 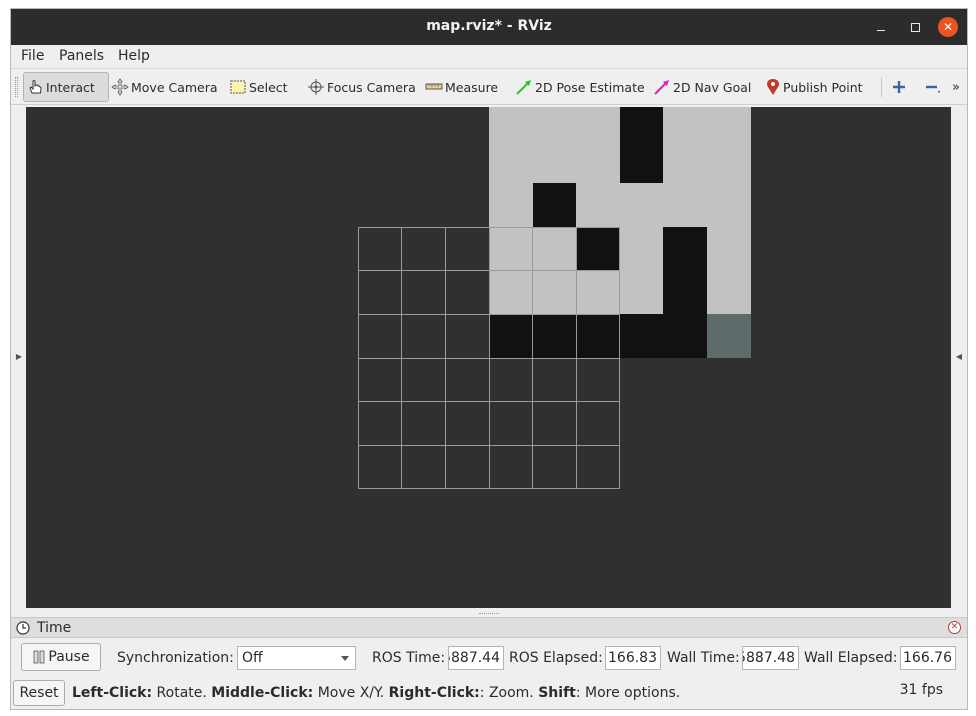 What do you see at coordinates (39, 657) in the screenshot?
I see `pause-icon` at bounding box center [39, 657].